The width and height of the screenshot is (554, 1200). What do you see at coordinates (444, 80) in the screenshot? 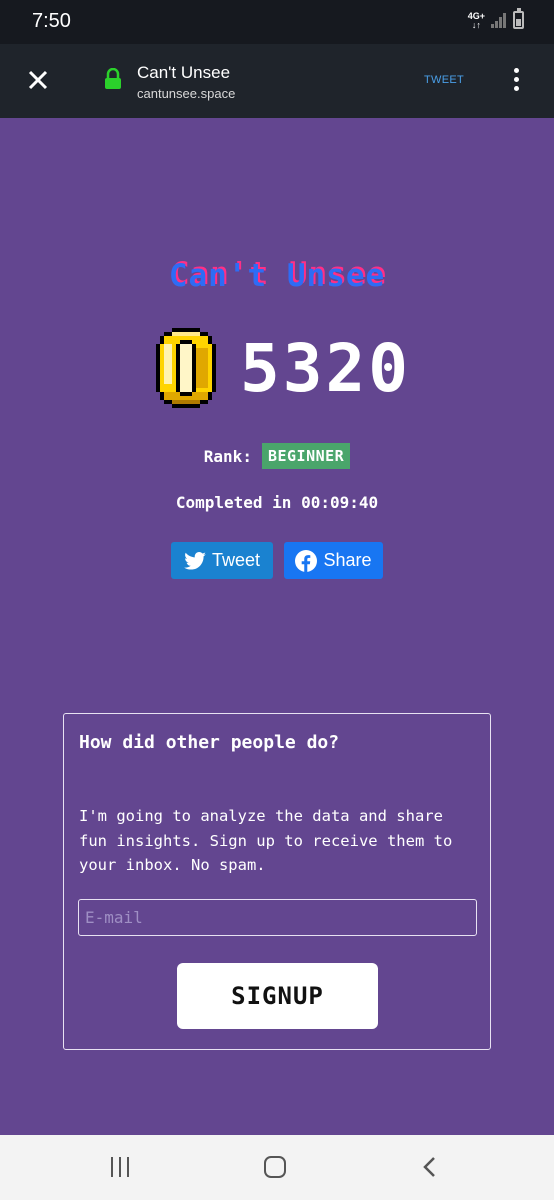
I see `toolbar-tweet-button: TWEET` at bounding box center [444, 80].